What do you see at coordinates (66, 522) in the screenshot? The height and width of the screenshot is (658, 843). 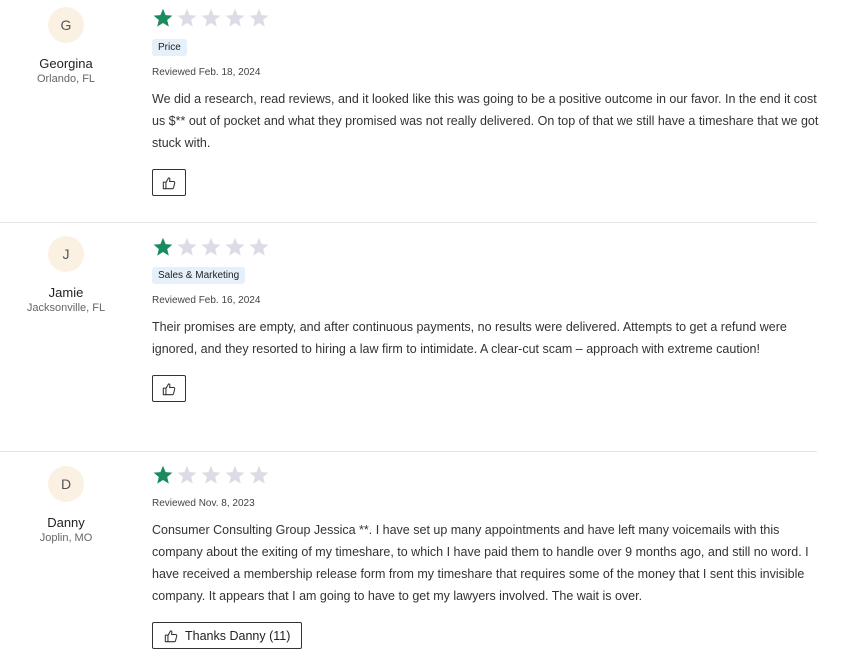 I see `author-name: Danny` at bounding box center [66, 522].